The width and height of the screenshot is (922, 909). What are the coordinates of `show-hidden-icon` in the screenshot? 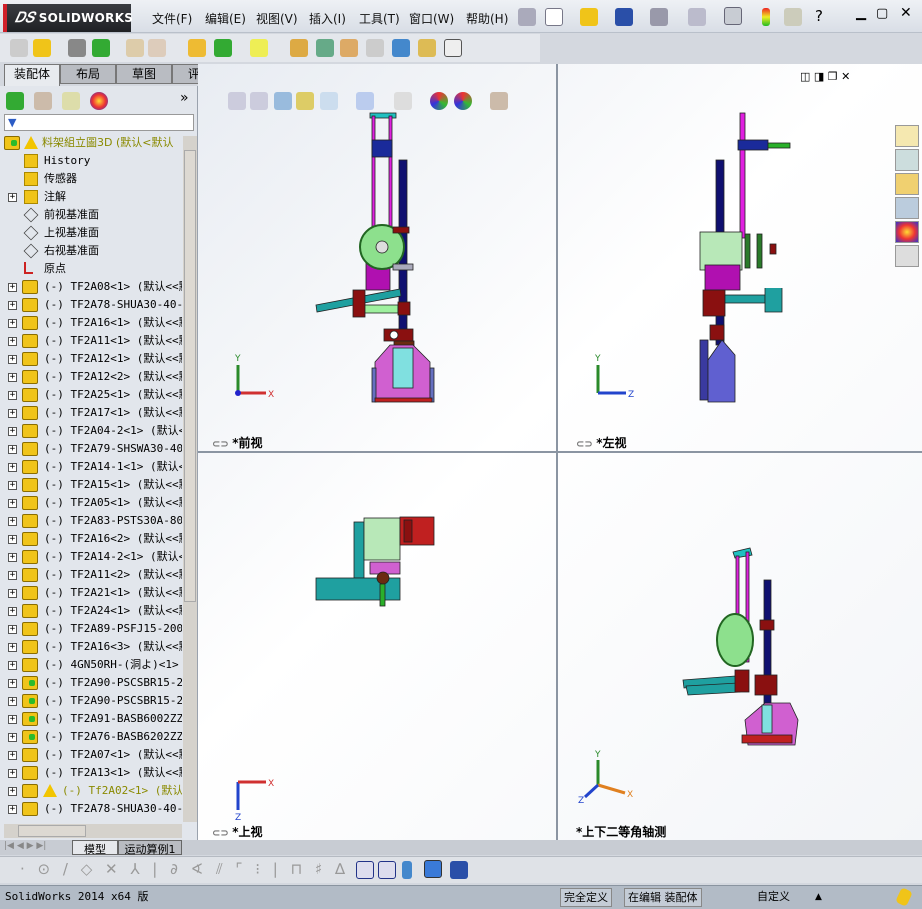 It's located at (197, 48).